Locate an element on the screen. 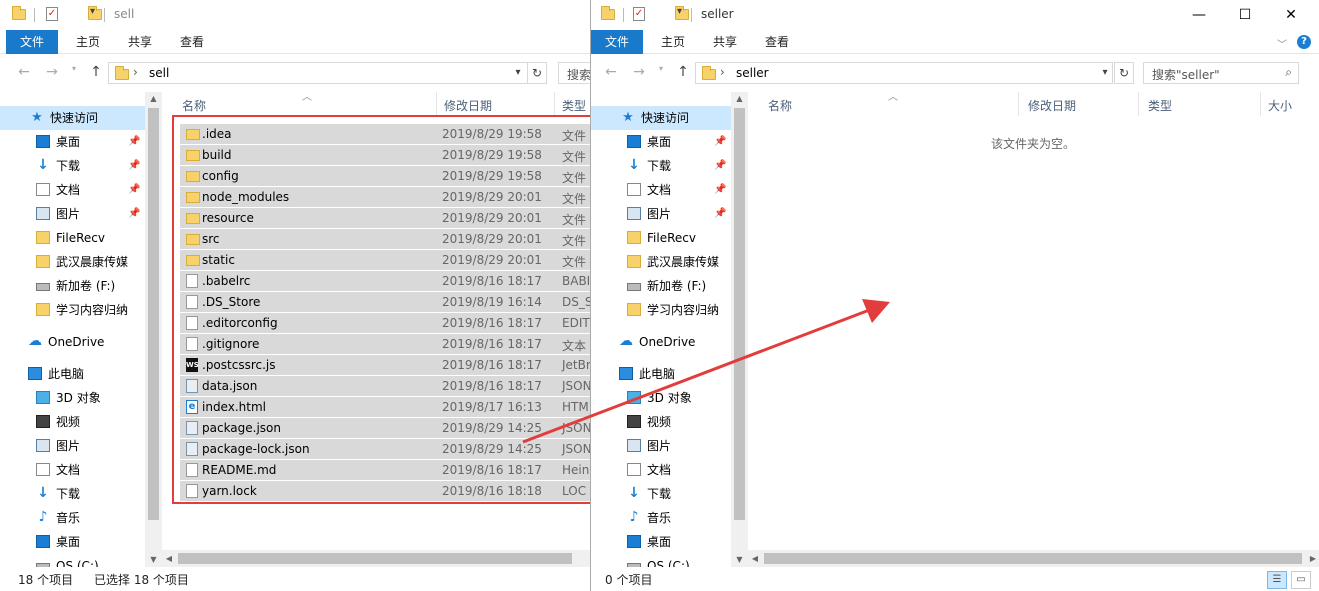  minimize-button: — is located at coordinates (1199, 15).